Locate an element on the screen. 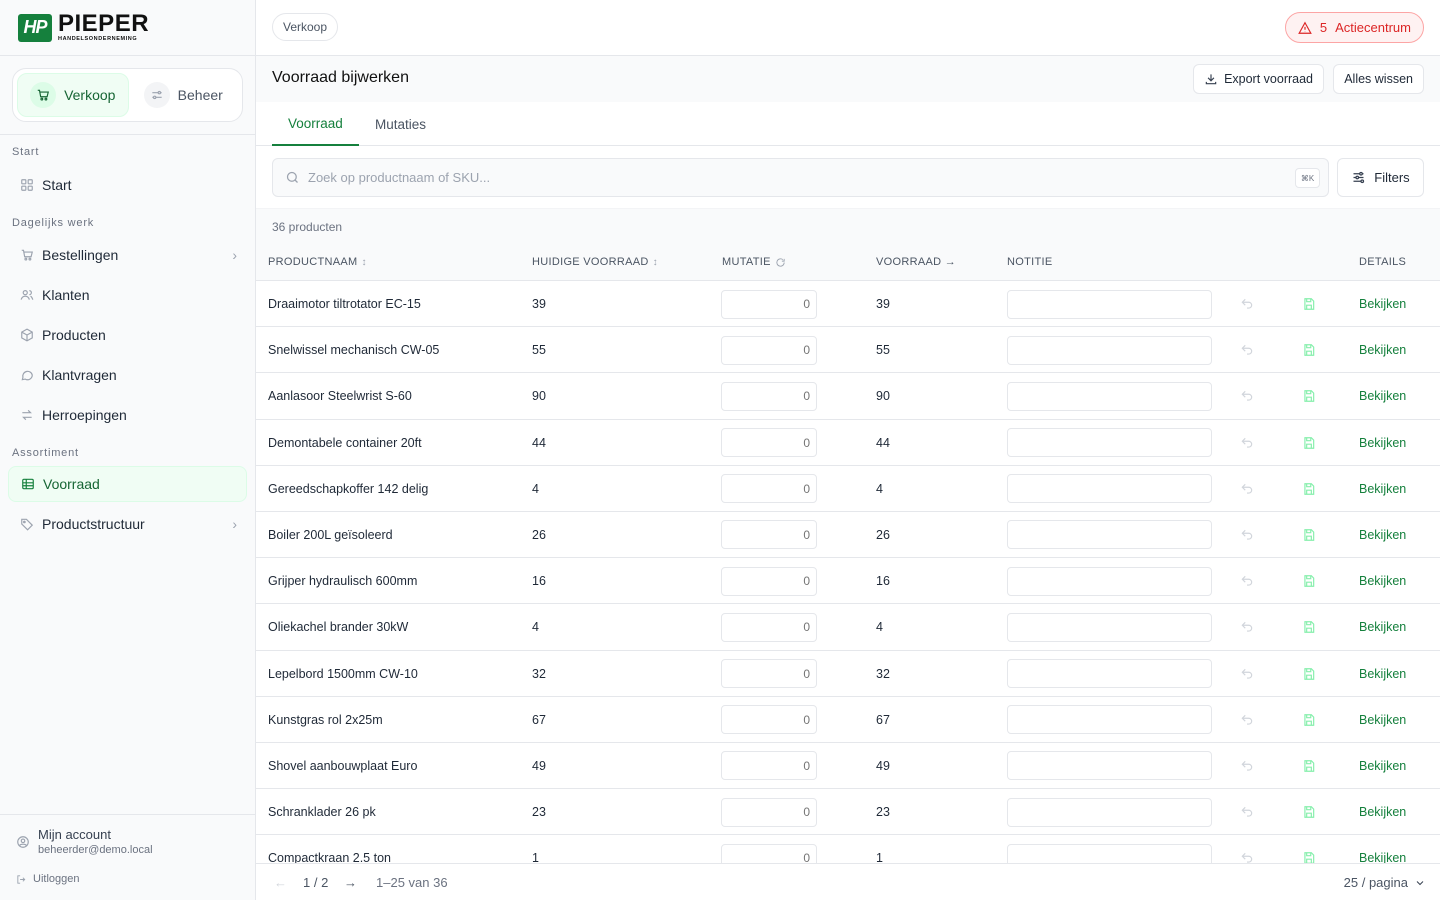 The image size is (1440, 900). sidebar-item-klanten: Klanten is located at coordinates (127, 295).